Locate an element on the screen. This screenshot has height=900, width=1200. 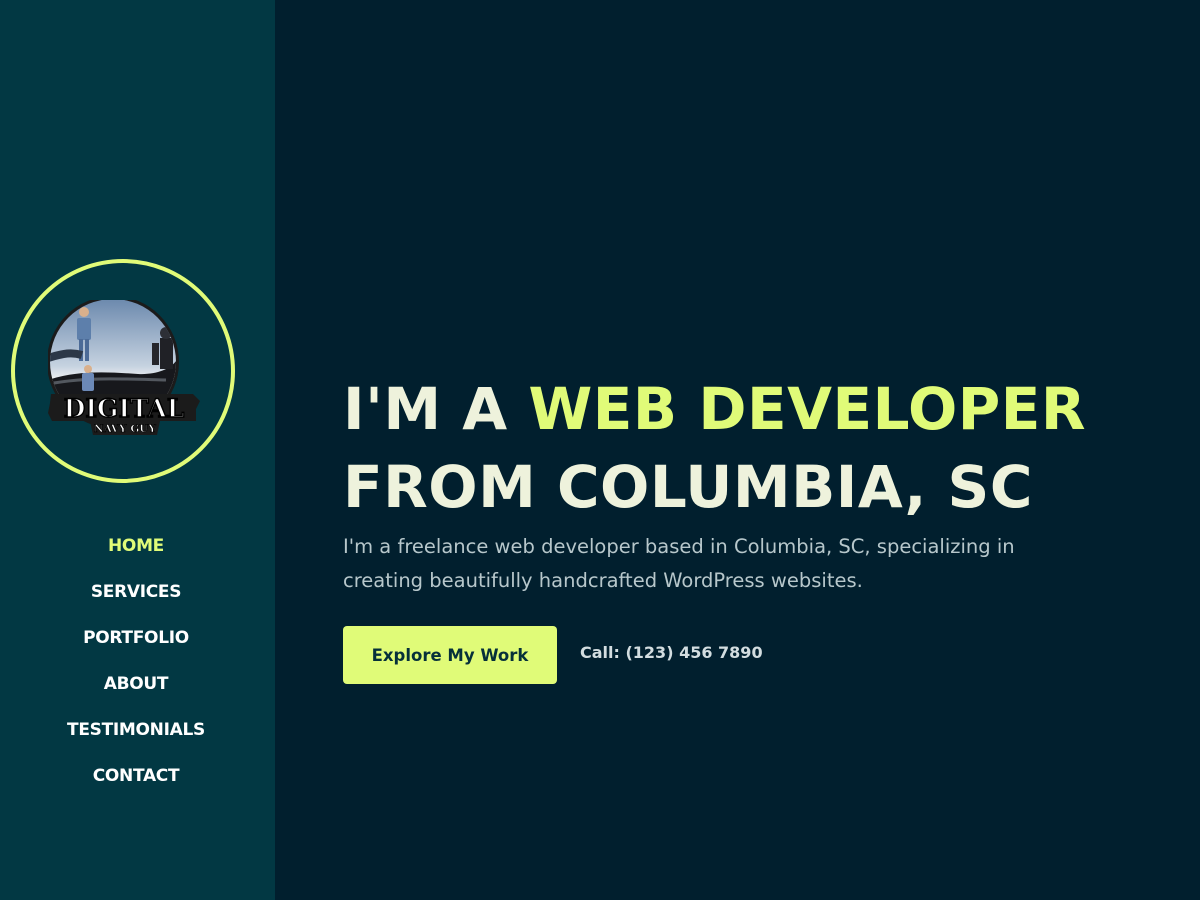
nav-item-about: ABOUT is located at coordinates (136, 692).